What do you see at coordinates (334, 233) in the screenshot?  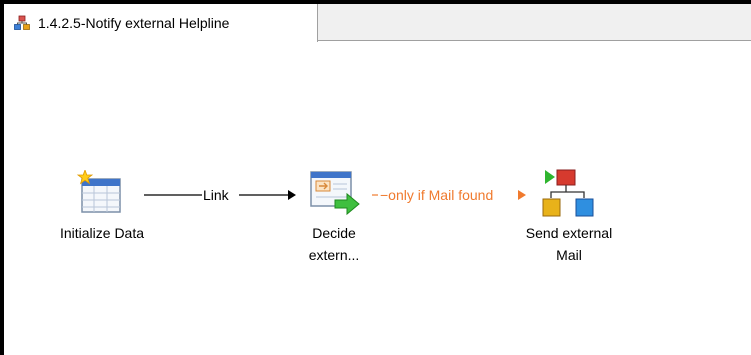 I see `node-label-decide-line1: Decide` at bounding box center [334, 233].